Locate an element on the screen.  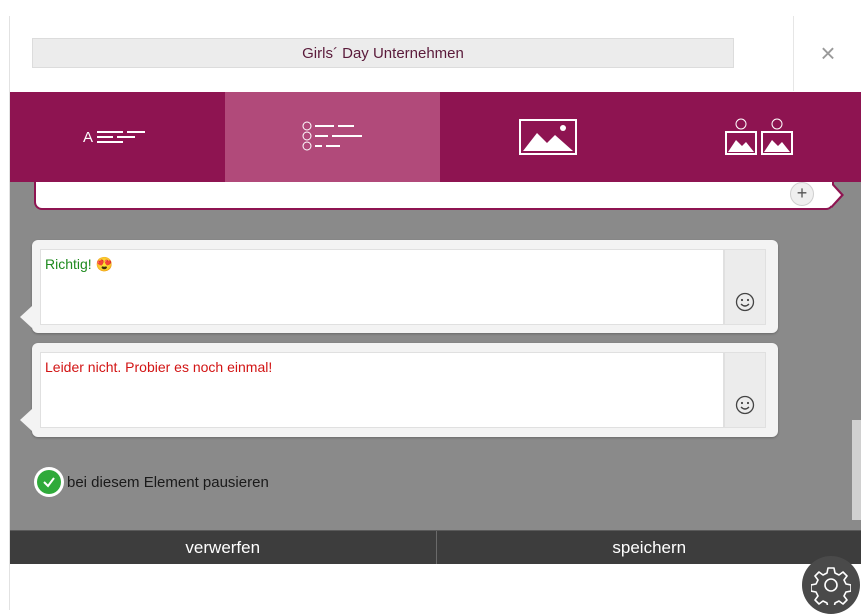
correct-feedback-text: Richtig! 😍 is located at coordinates (79, 264).